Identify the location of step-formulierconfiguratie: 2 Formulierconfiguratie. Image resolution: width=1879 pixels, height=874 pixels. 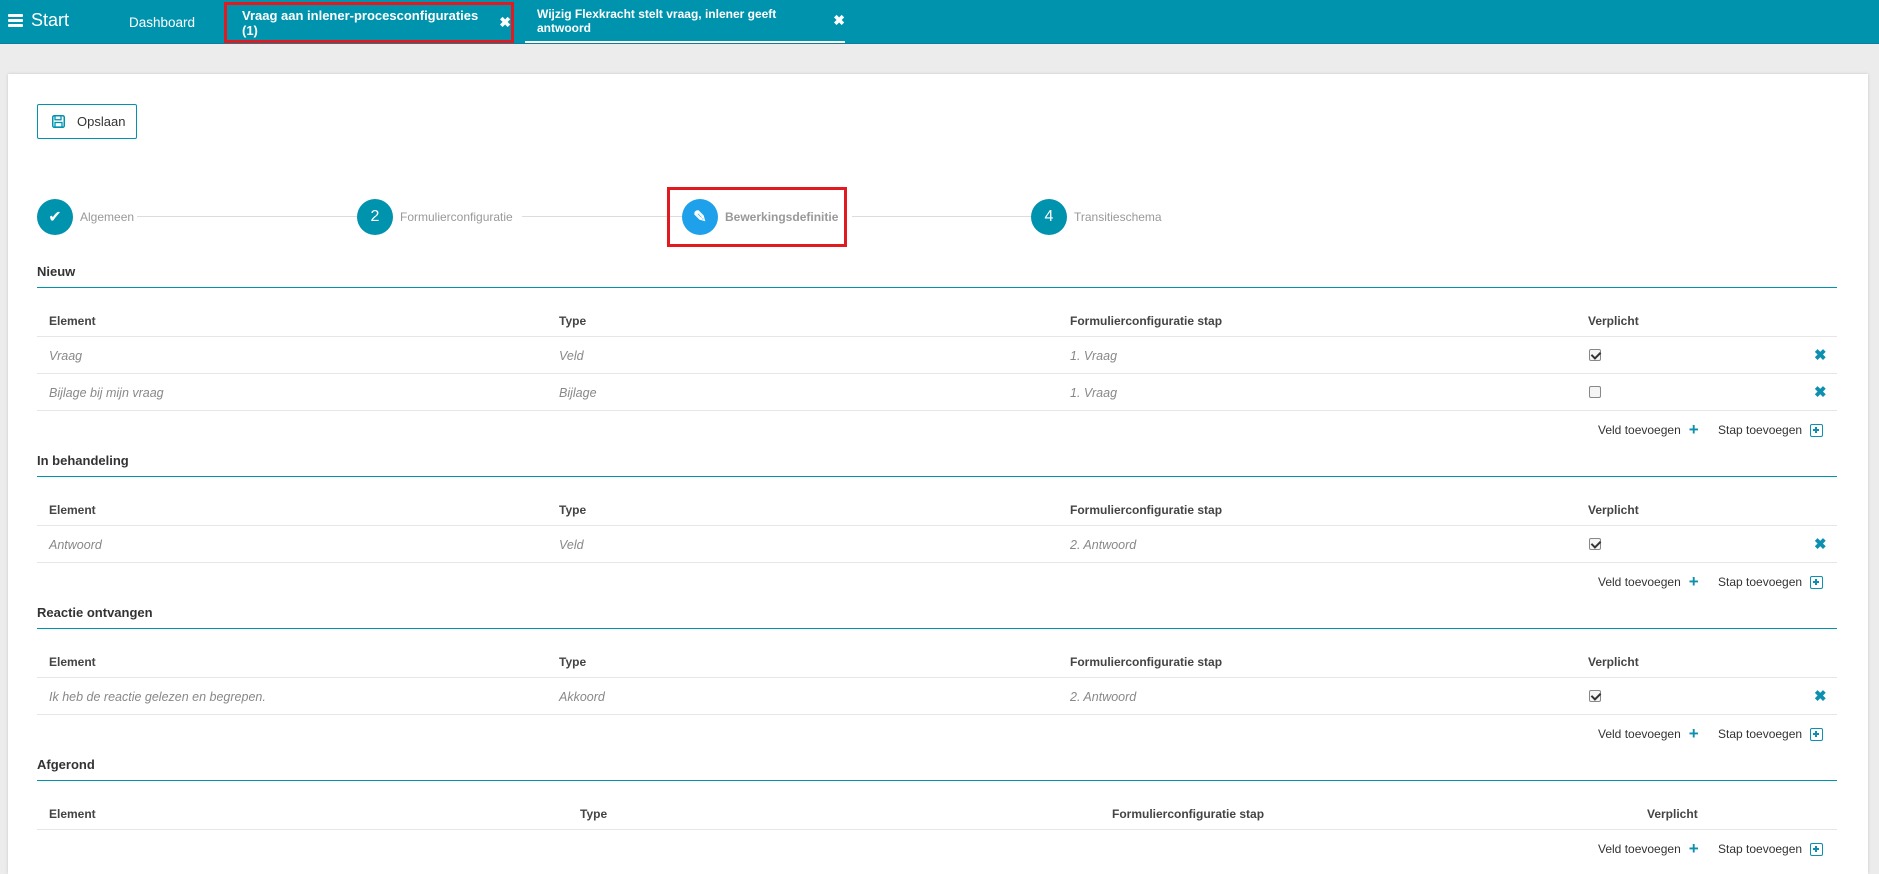
(435, 217).